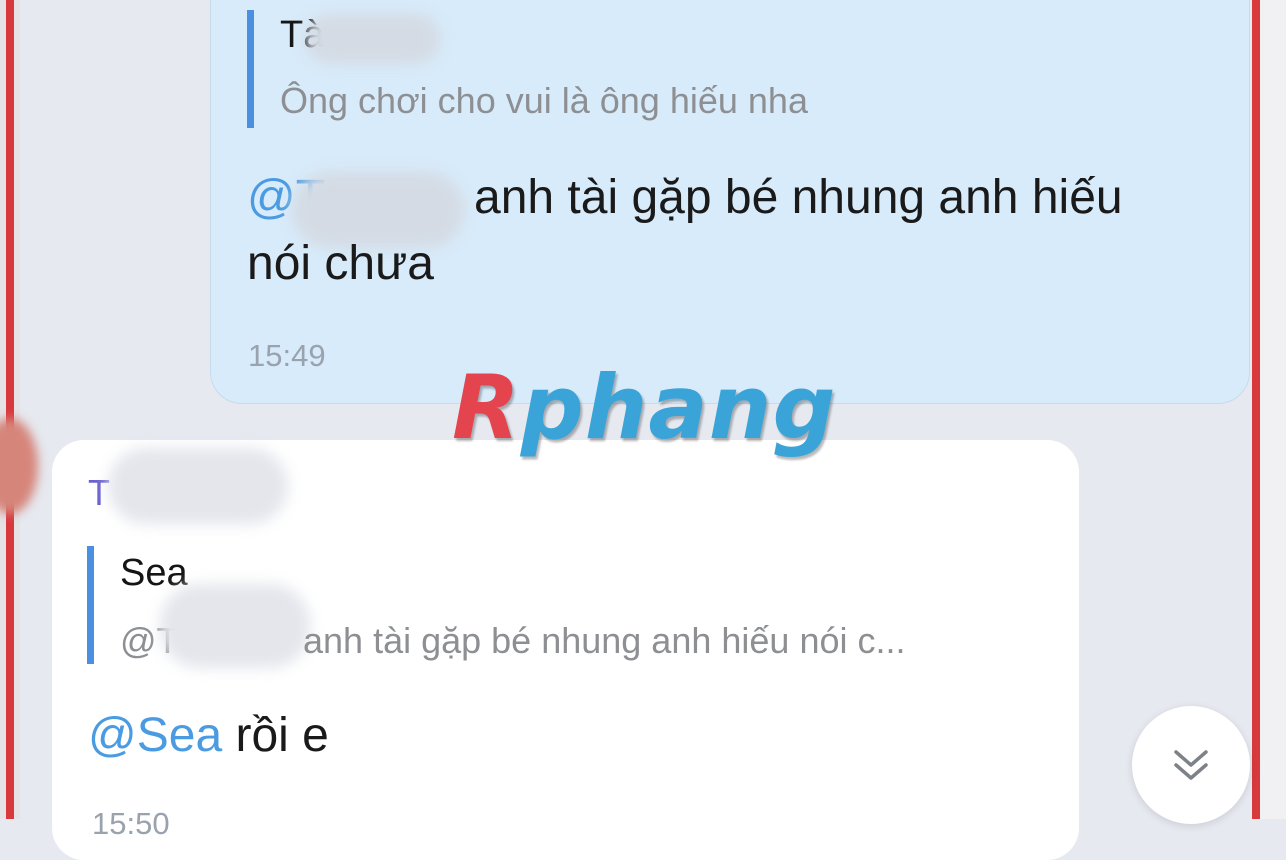 The width and height of the screenshot is (1286, 860). I want to click on right-red-bar, so click(1256, 409).